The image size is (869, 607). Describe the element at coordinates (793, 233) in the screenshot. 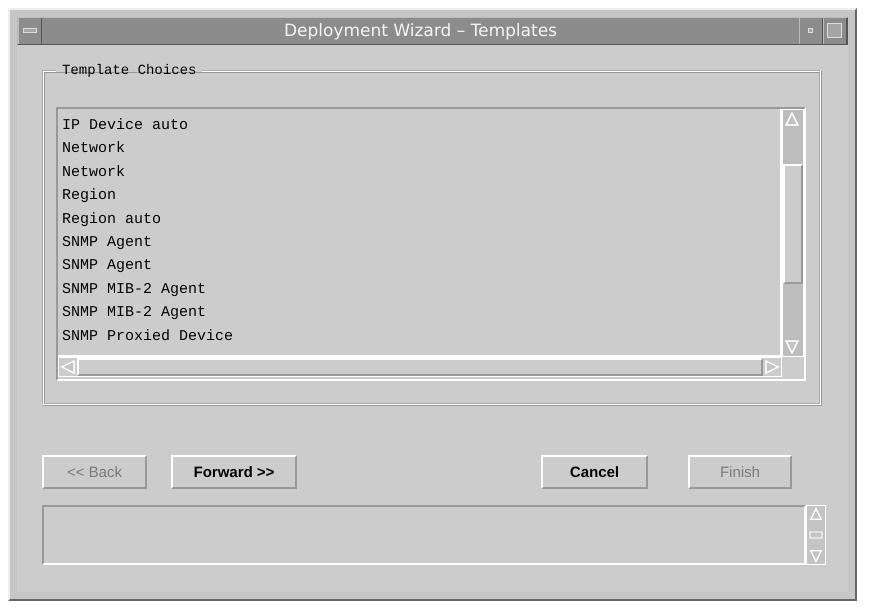

I see `vertical-scrollbar` at that location.